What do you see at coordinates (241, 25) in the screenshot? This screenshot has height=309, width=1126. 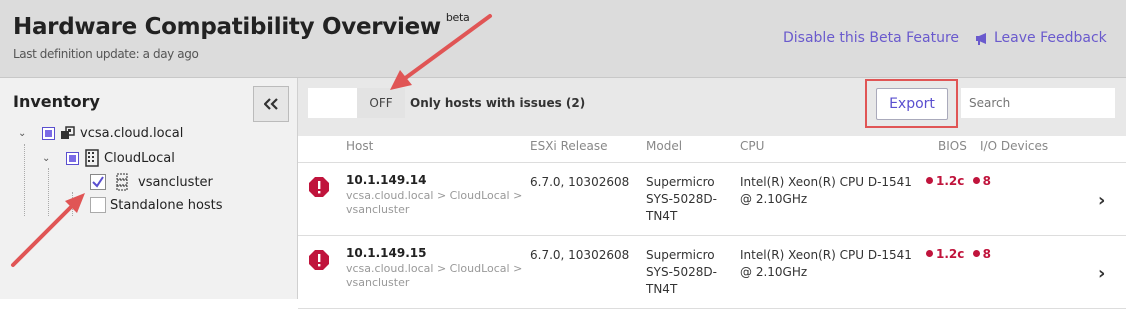 I see `page-title: Hardware Compatibility Overview beta` at bounding box center [241, 25].